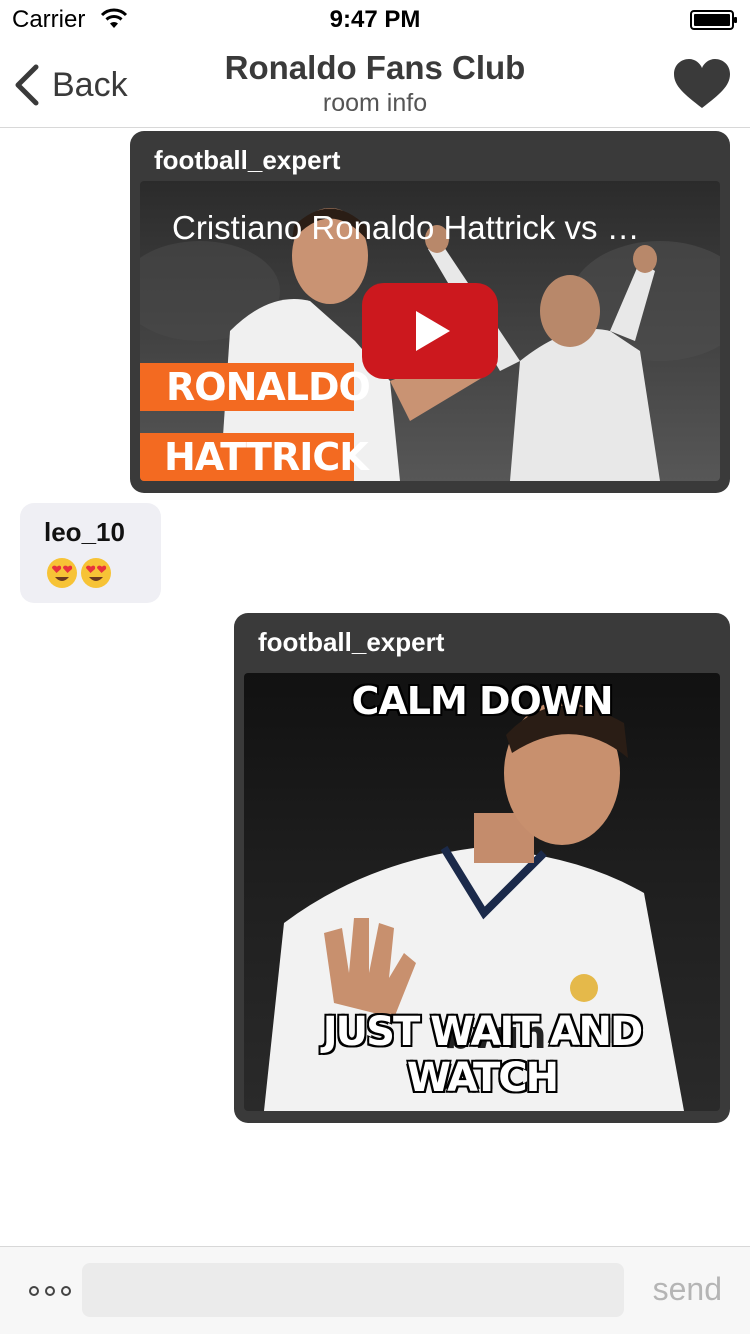 The image size is (750, 1334). I want to click on message-bubble: leo_10, so click(90, 553).